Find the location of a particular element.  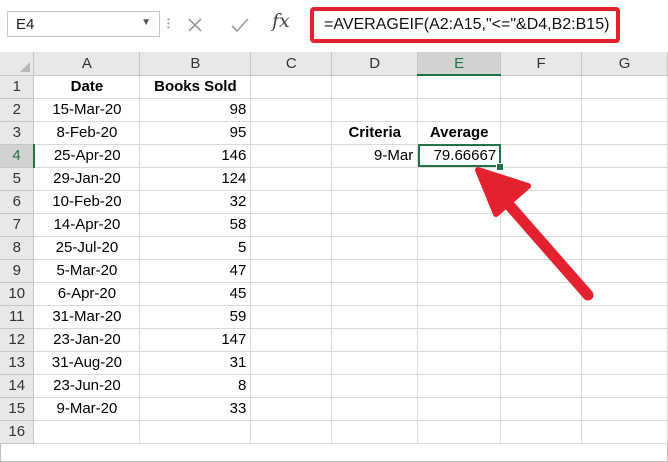

cell-f1 is located at coordinates (541, 87).